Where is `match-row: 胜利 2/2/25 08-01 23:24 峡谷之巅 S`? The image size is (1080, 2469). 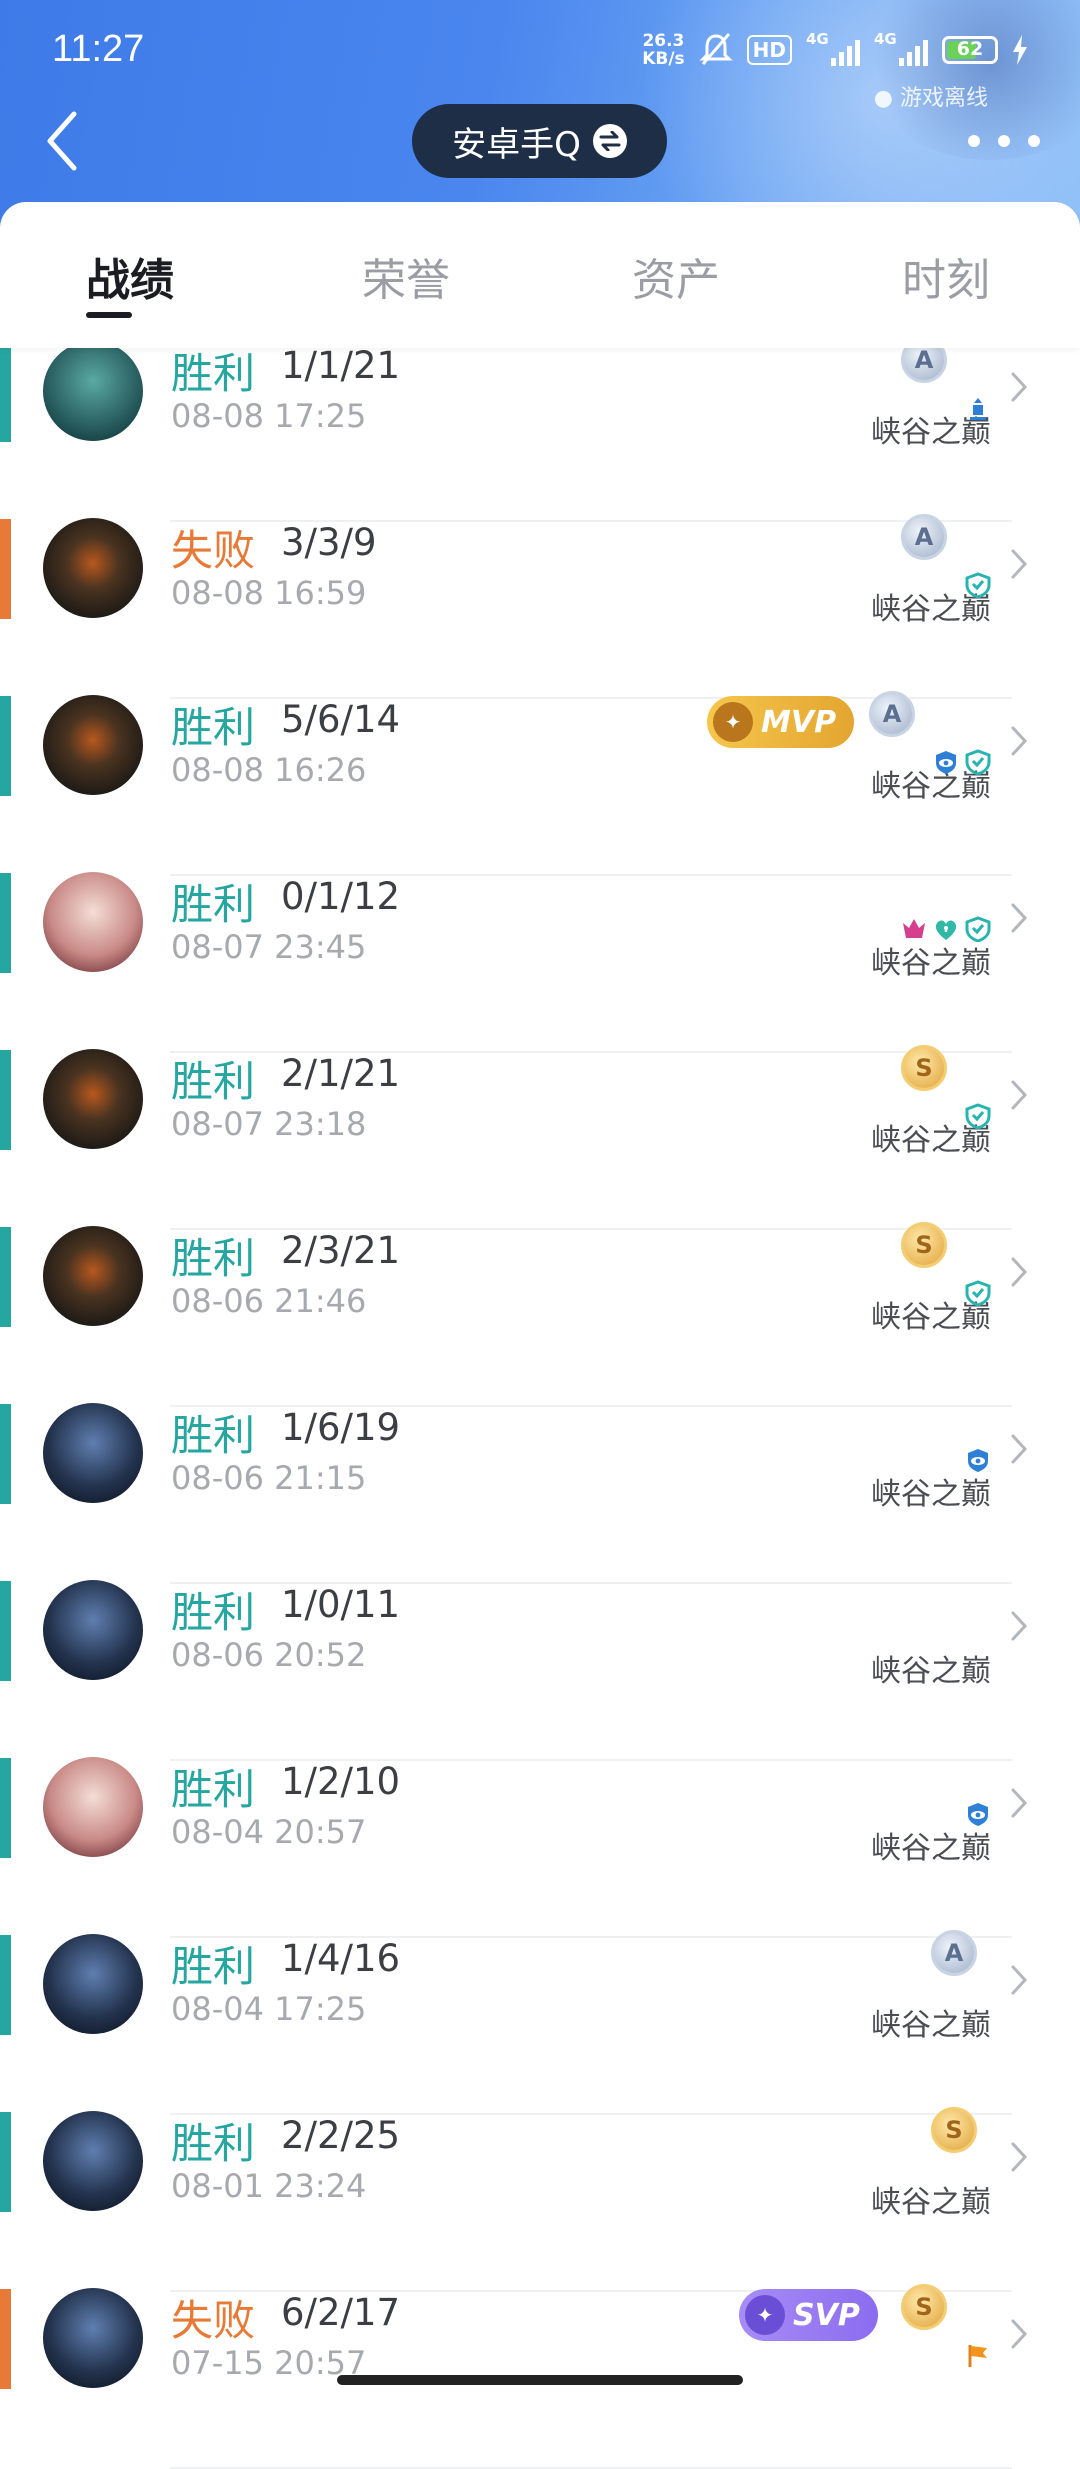 match-row: 胜利 2/2/25 08-01 23:24 峡谷之巅 S is located at coordinates (540, 2199).